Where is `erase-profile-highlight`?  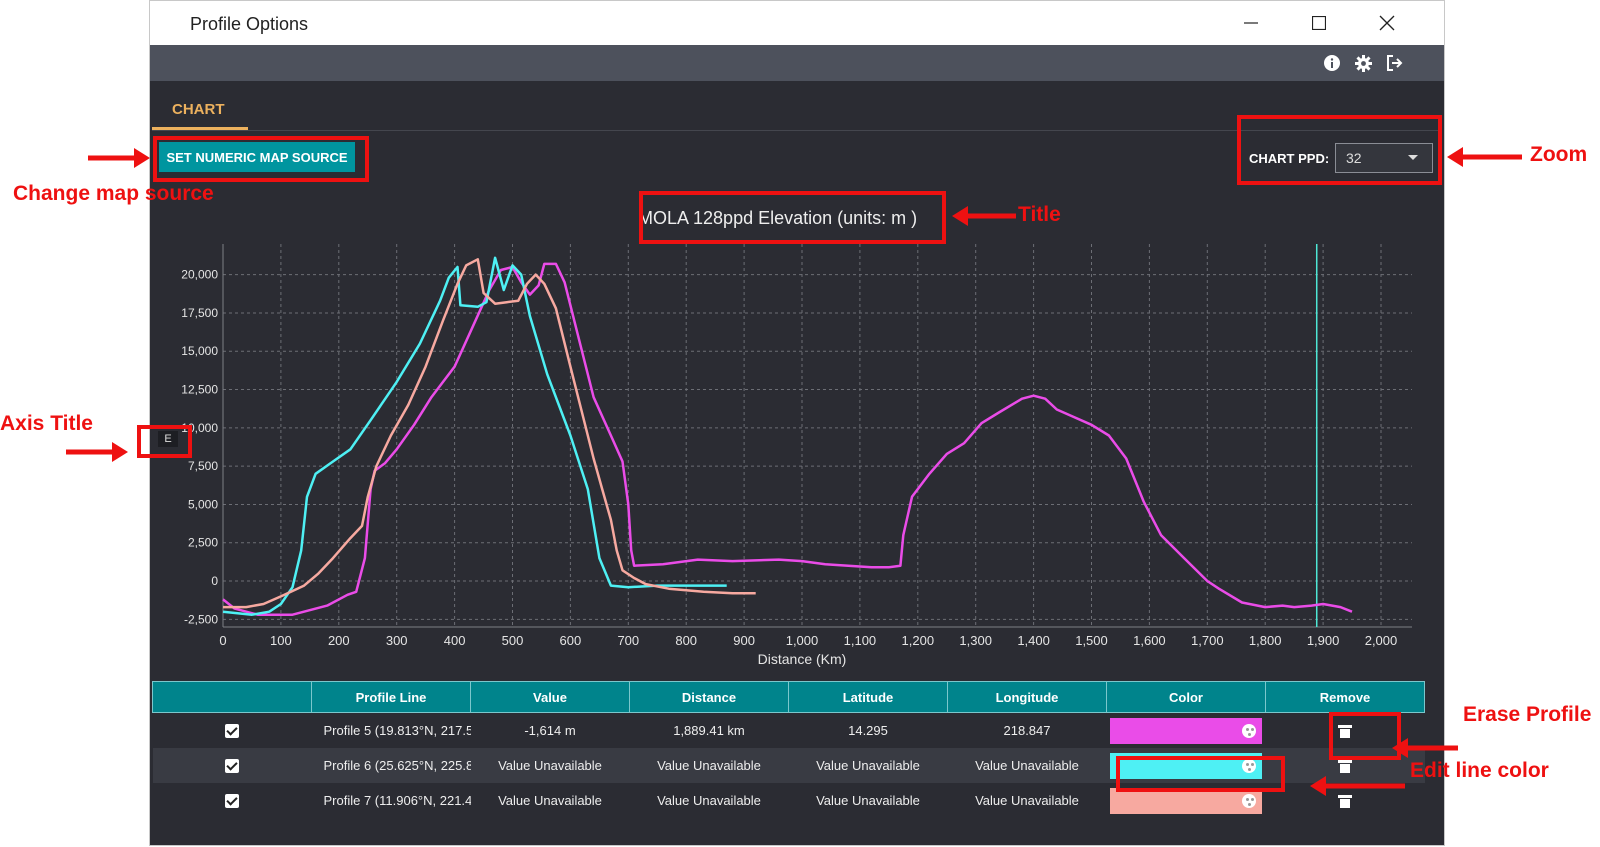 erase-profile-highlight is located at coordinates (1365, 736).